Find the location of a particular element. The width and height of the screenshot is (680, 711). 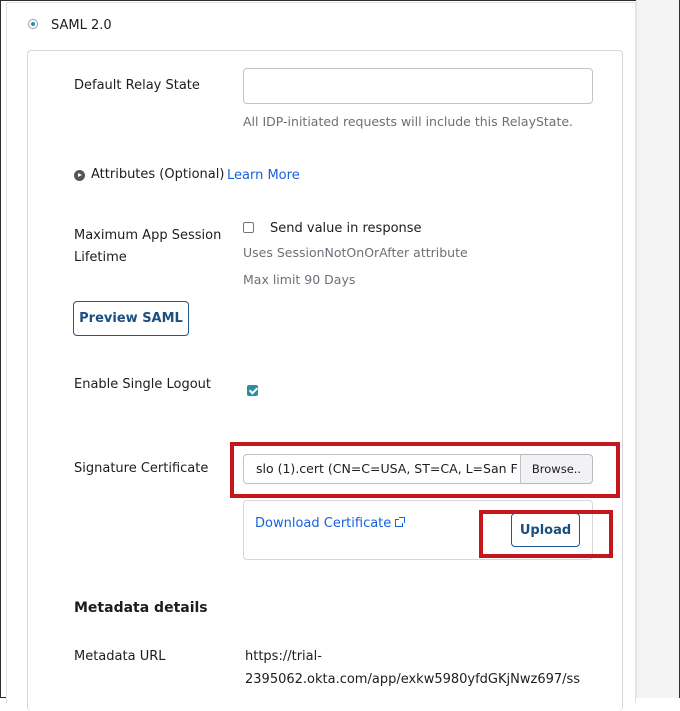

signature-certificate-label: Signature Certificate is located at coordinates (141, 468).